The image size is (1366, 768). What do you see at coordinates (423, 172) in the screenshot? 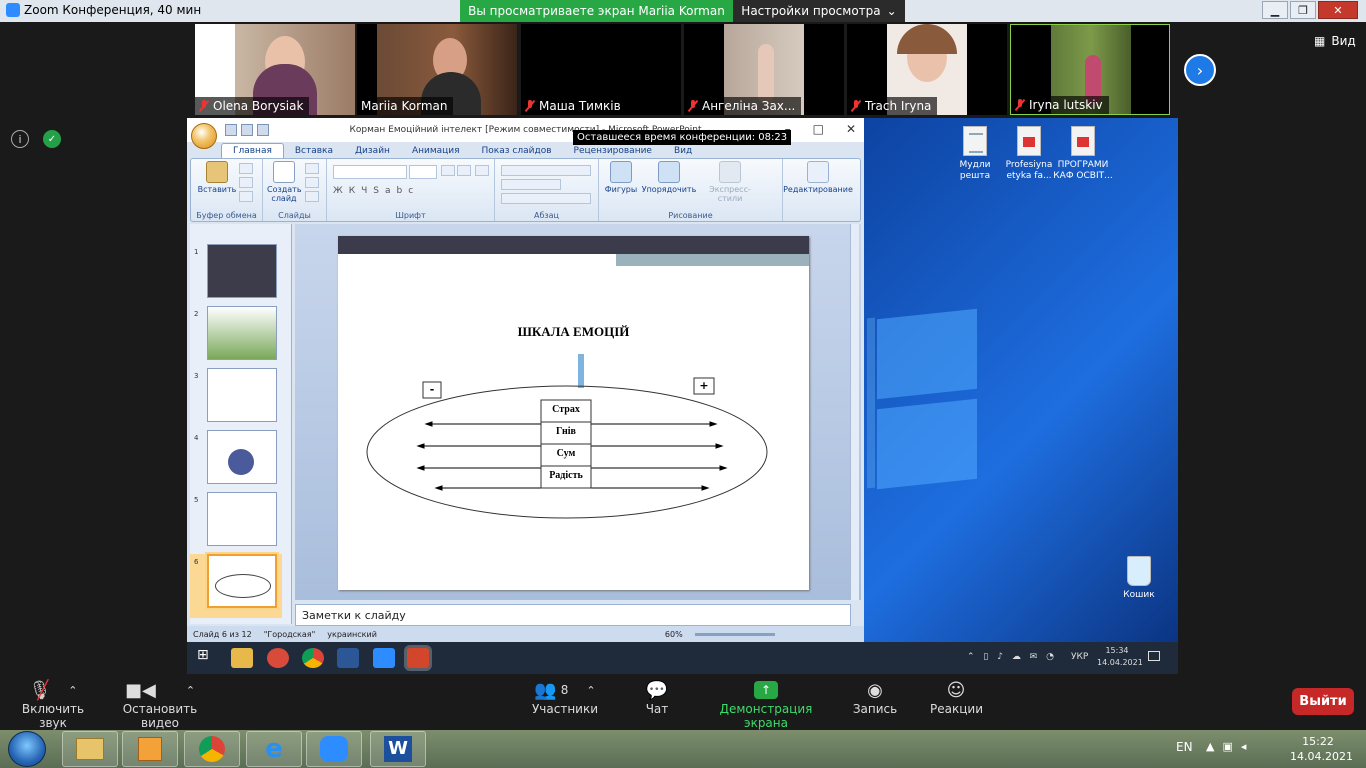
I see `font-size-select` at bounding box center [423, 172].